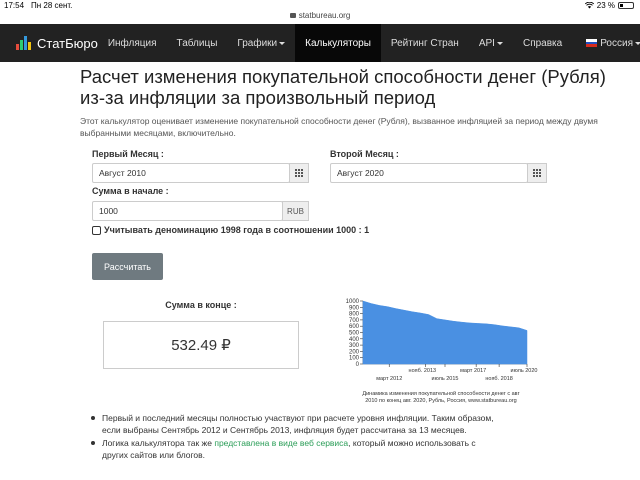 The width and height of the screenshot is (640, 480). What do you see at coordinates (354, 359) in the screenshot?
I see `y-tick-label: 100` at bounding box center [354, 359].